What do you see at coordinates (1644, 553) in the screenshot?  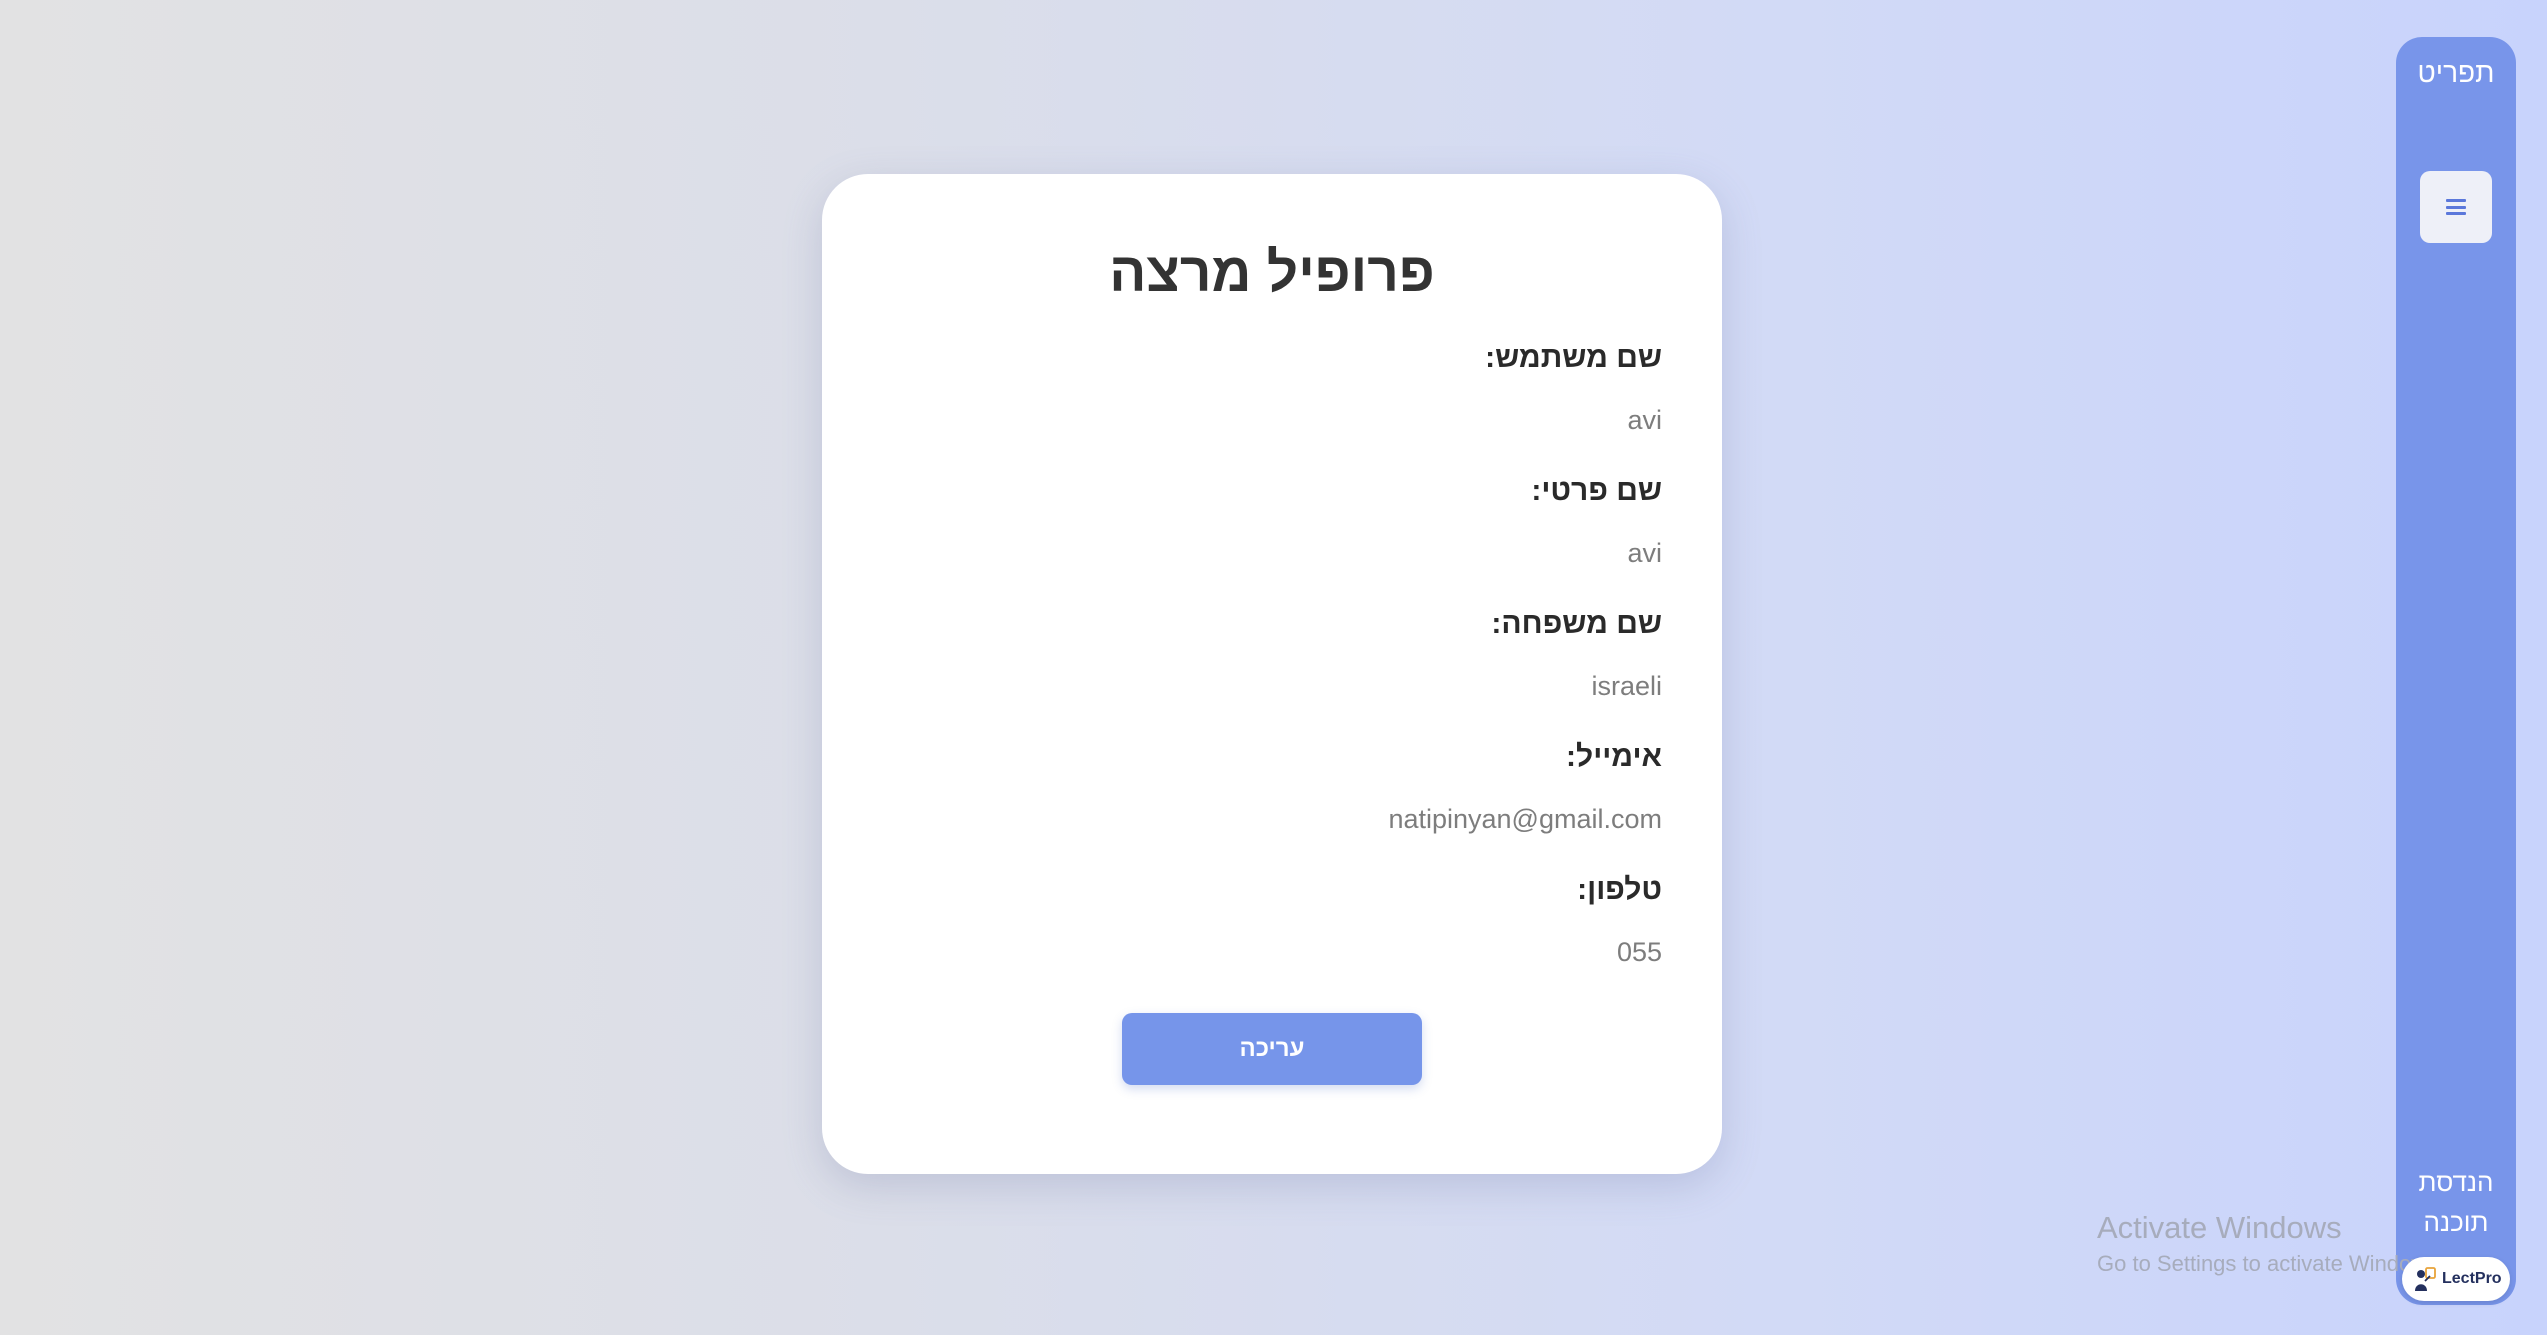 I see `field-first-name-value: avi` at bounding box center [1644, 553].